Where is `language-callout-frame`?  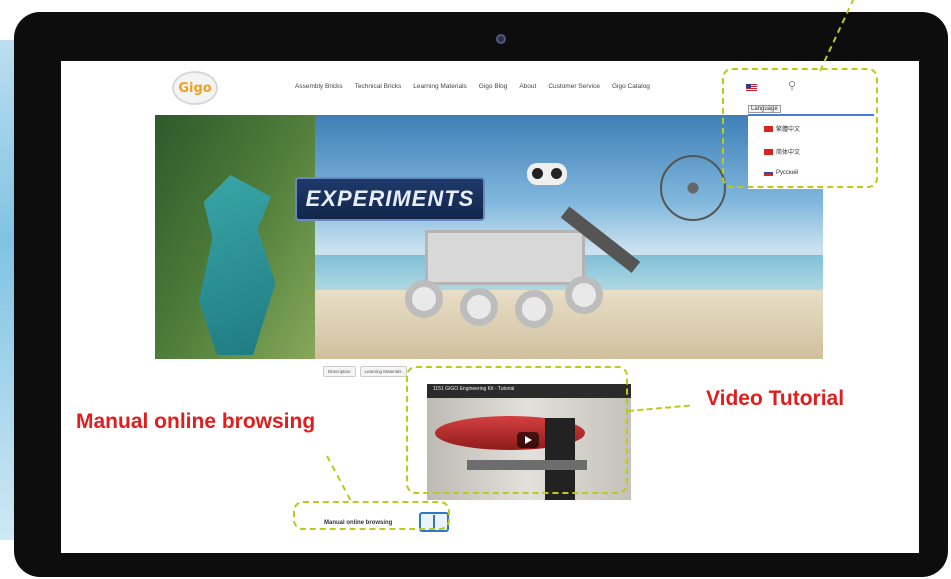
language-callout-frame is located at coordinates (800, 128).